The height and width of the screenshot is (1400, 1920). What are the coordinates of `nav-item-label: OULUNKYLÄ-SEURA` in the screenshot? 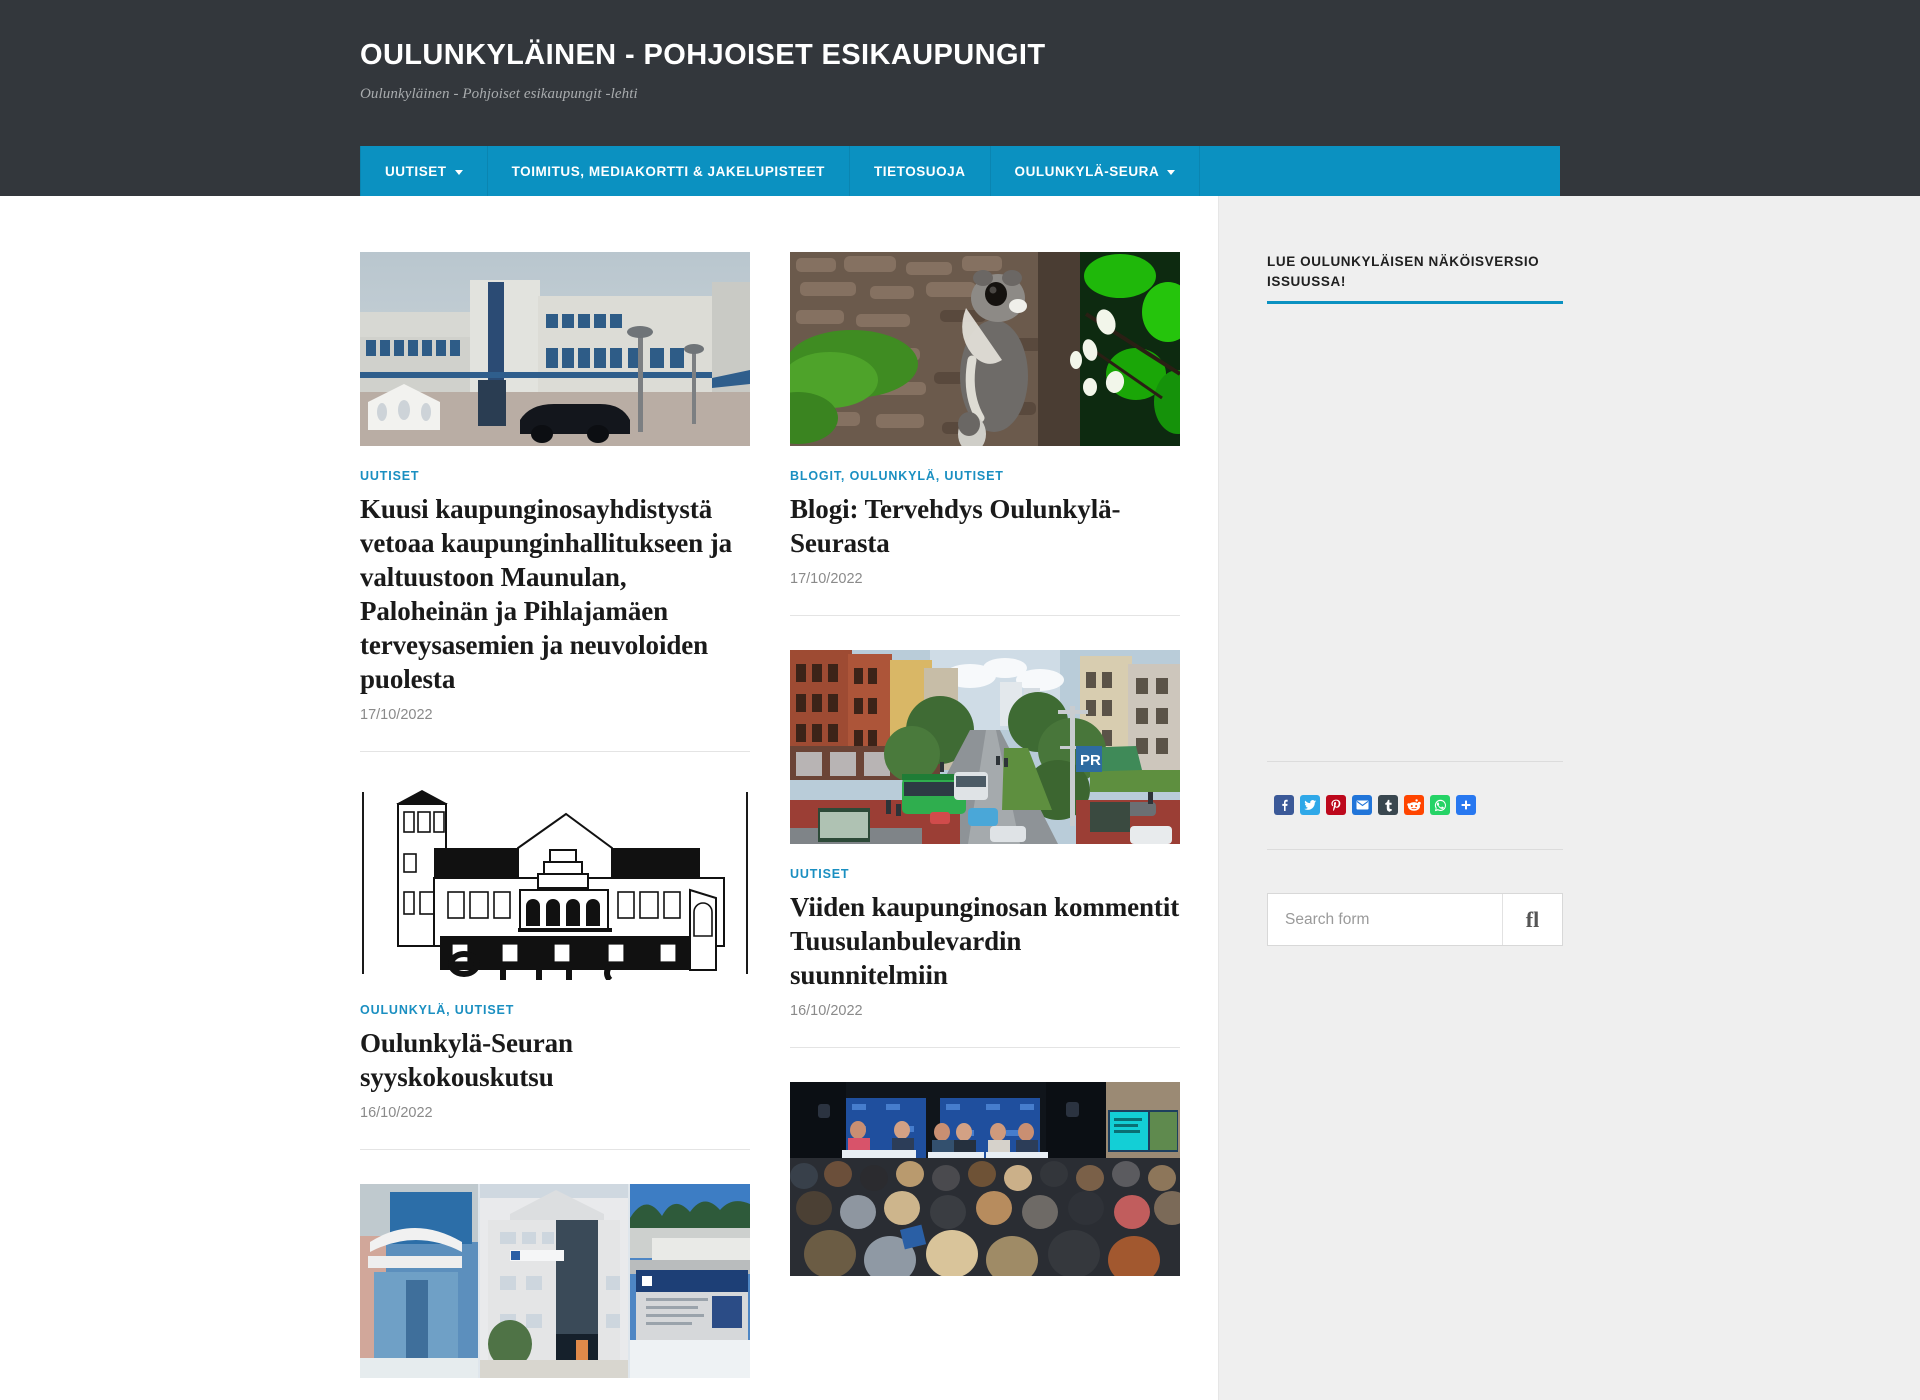 It's located at (1087, 171).